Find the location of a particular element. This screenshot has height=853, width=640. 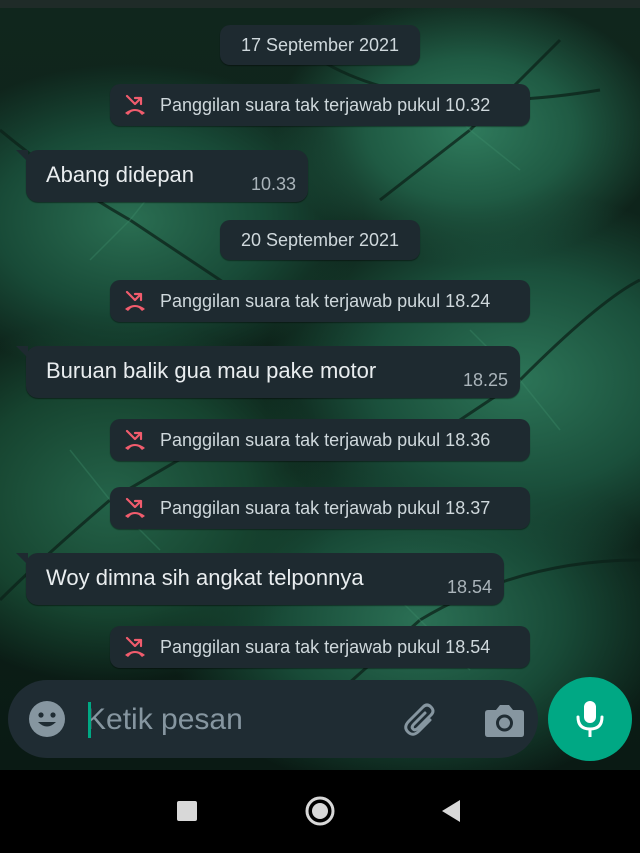

incoming-message: Woy dimna sih angkat telponnya 18.54 is located at coordinates (260, 579).